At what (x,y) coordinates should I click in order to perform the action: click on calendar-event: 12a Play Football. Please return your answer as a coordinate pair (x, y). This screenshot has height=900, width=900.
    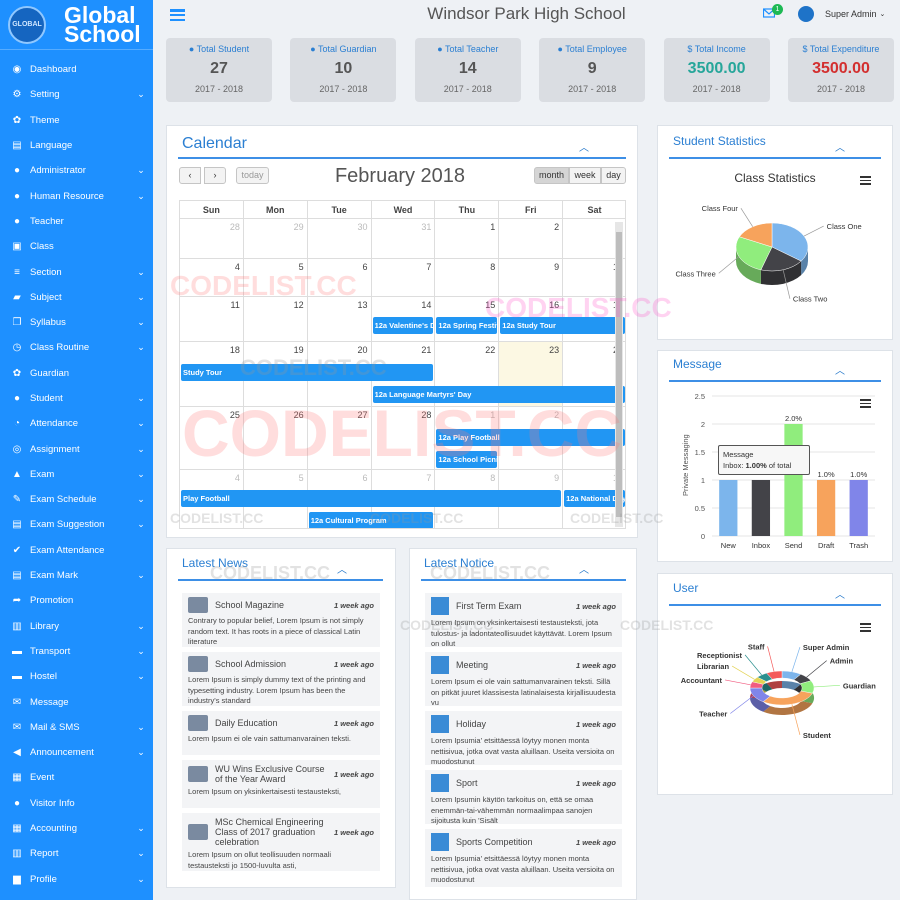
    Looking at the image, I should click on (530, 437).